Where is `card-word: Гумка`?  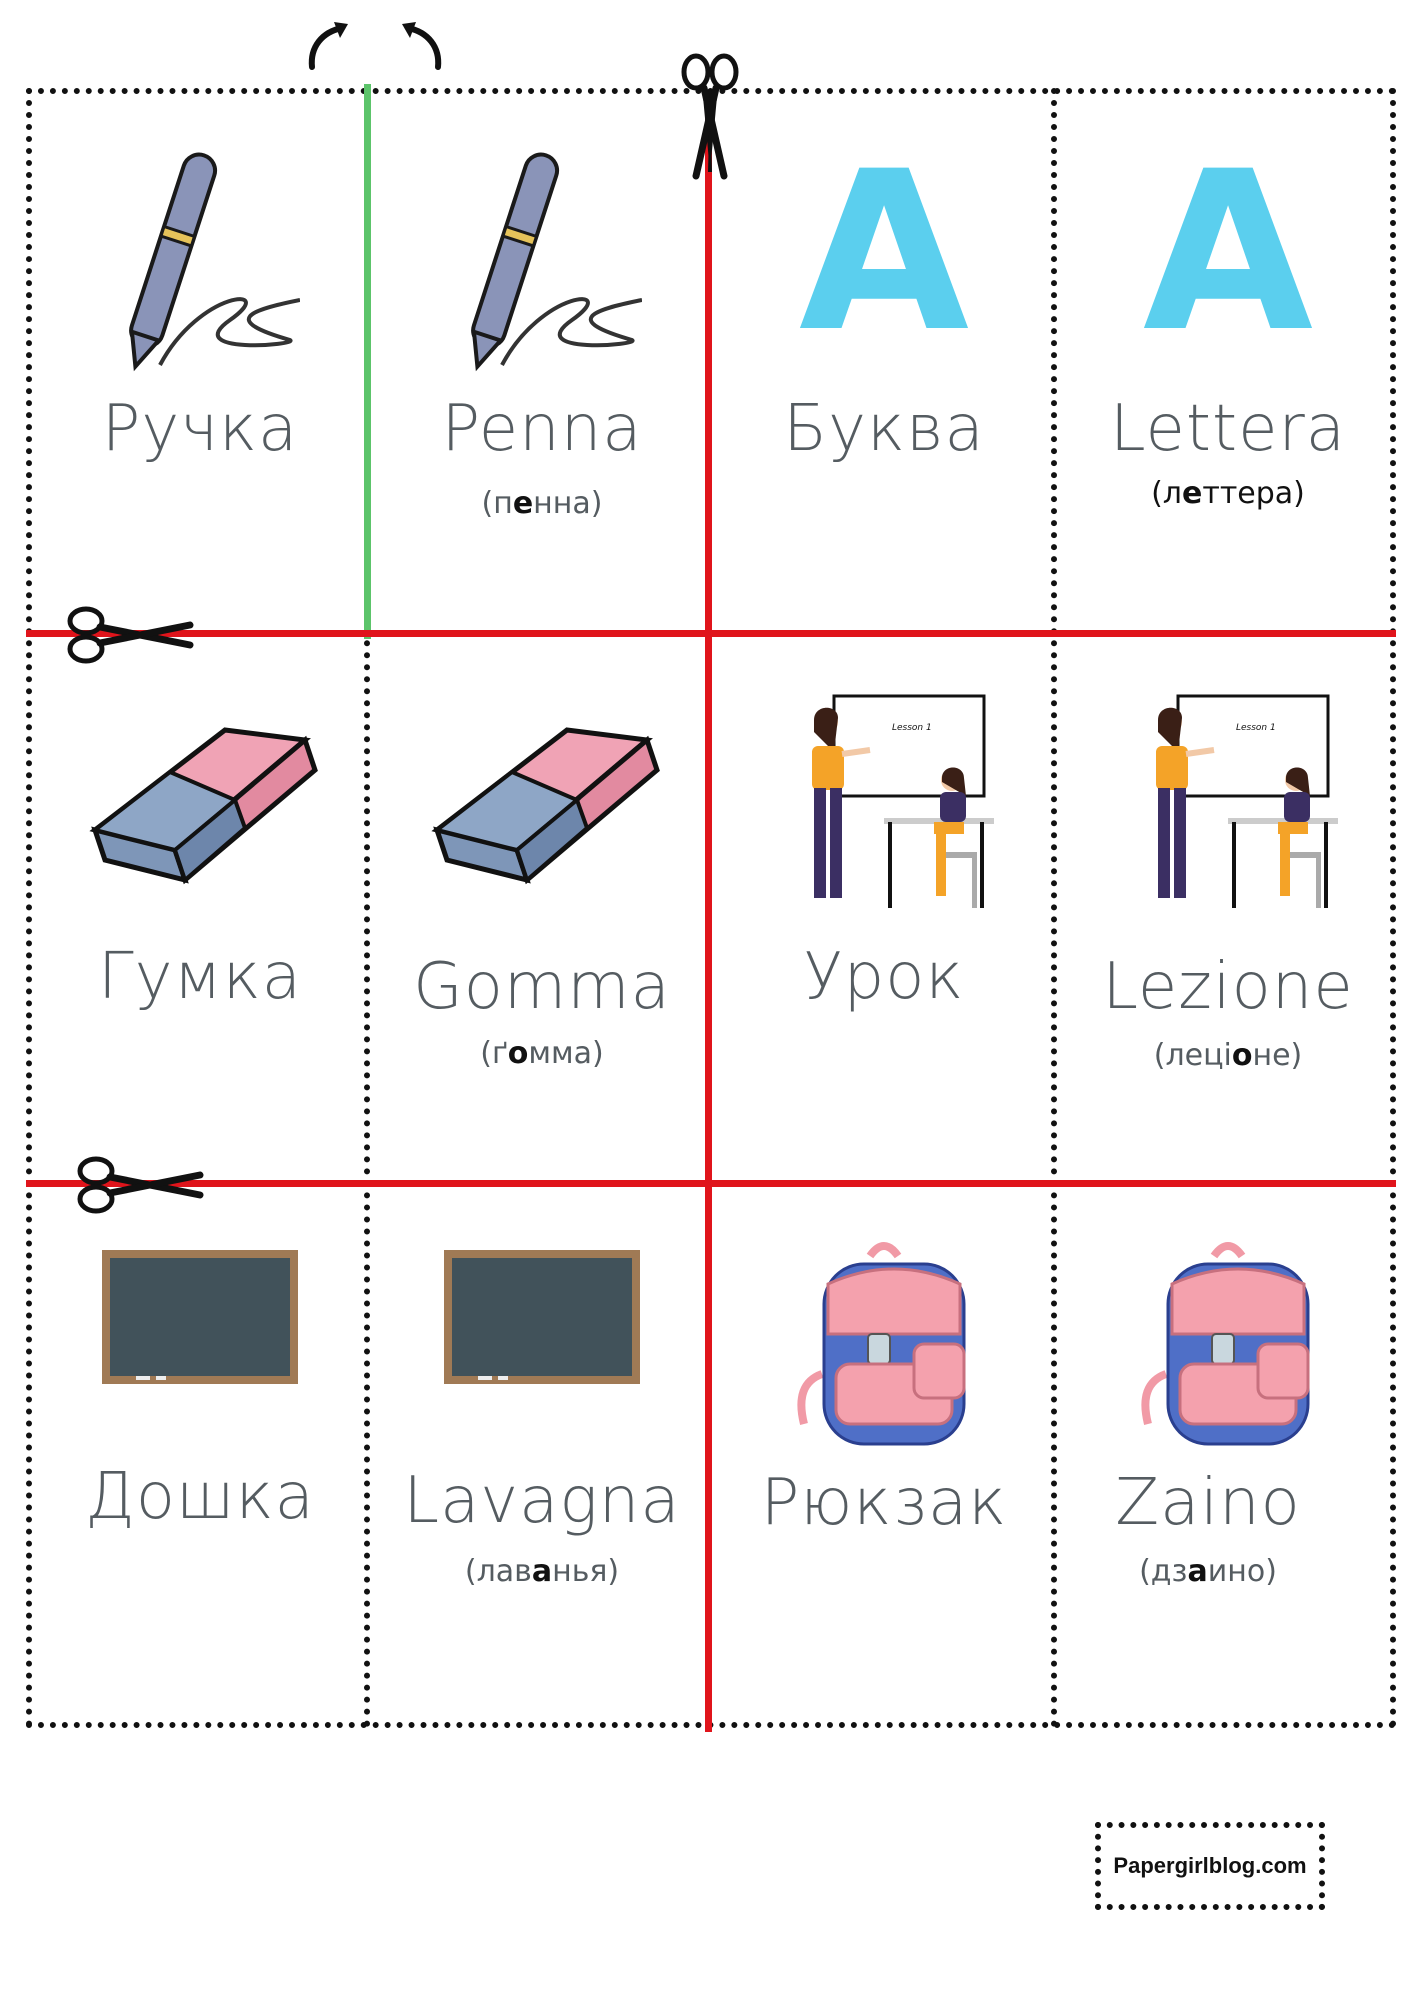 card-word: Гумка is located at coordinates (200, 977).